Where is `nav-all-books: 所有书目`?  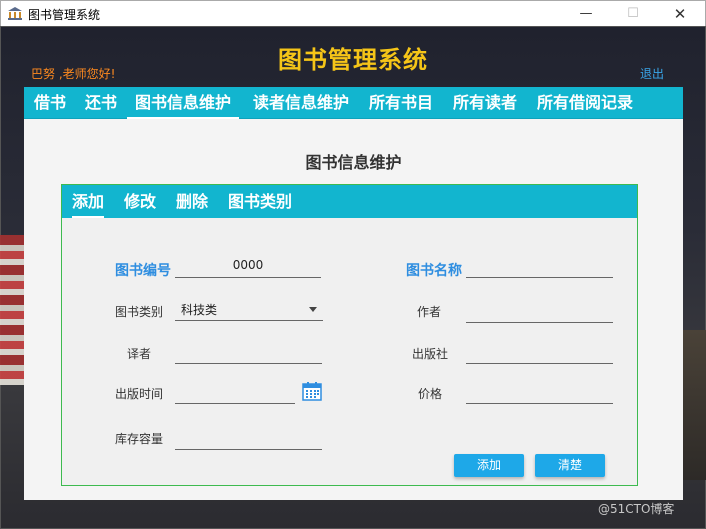
nav-all-books: 所有书目 is located at coordinates (401, 103).